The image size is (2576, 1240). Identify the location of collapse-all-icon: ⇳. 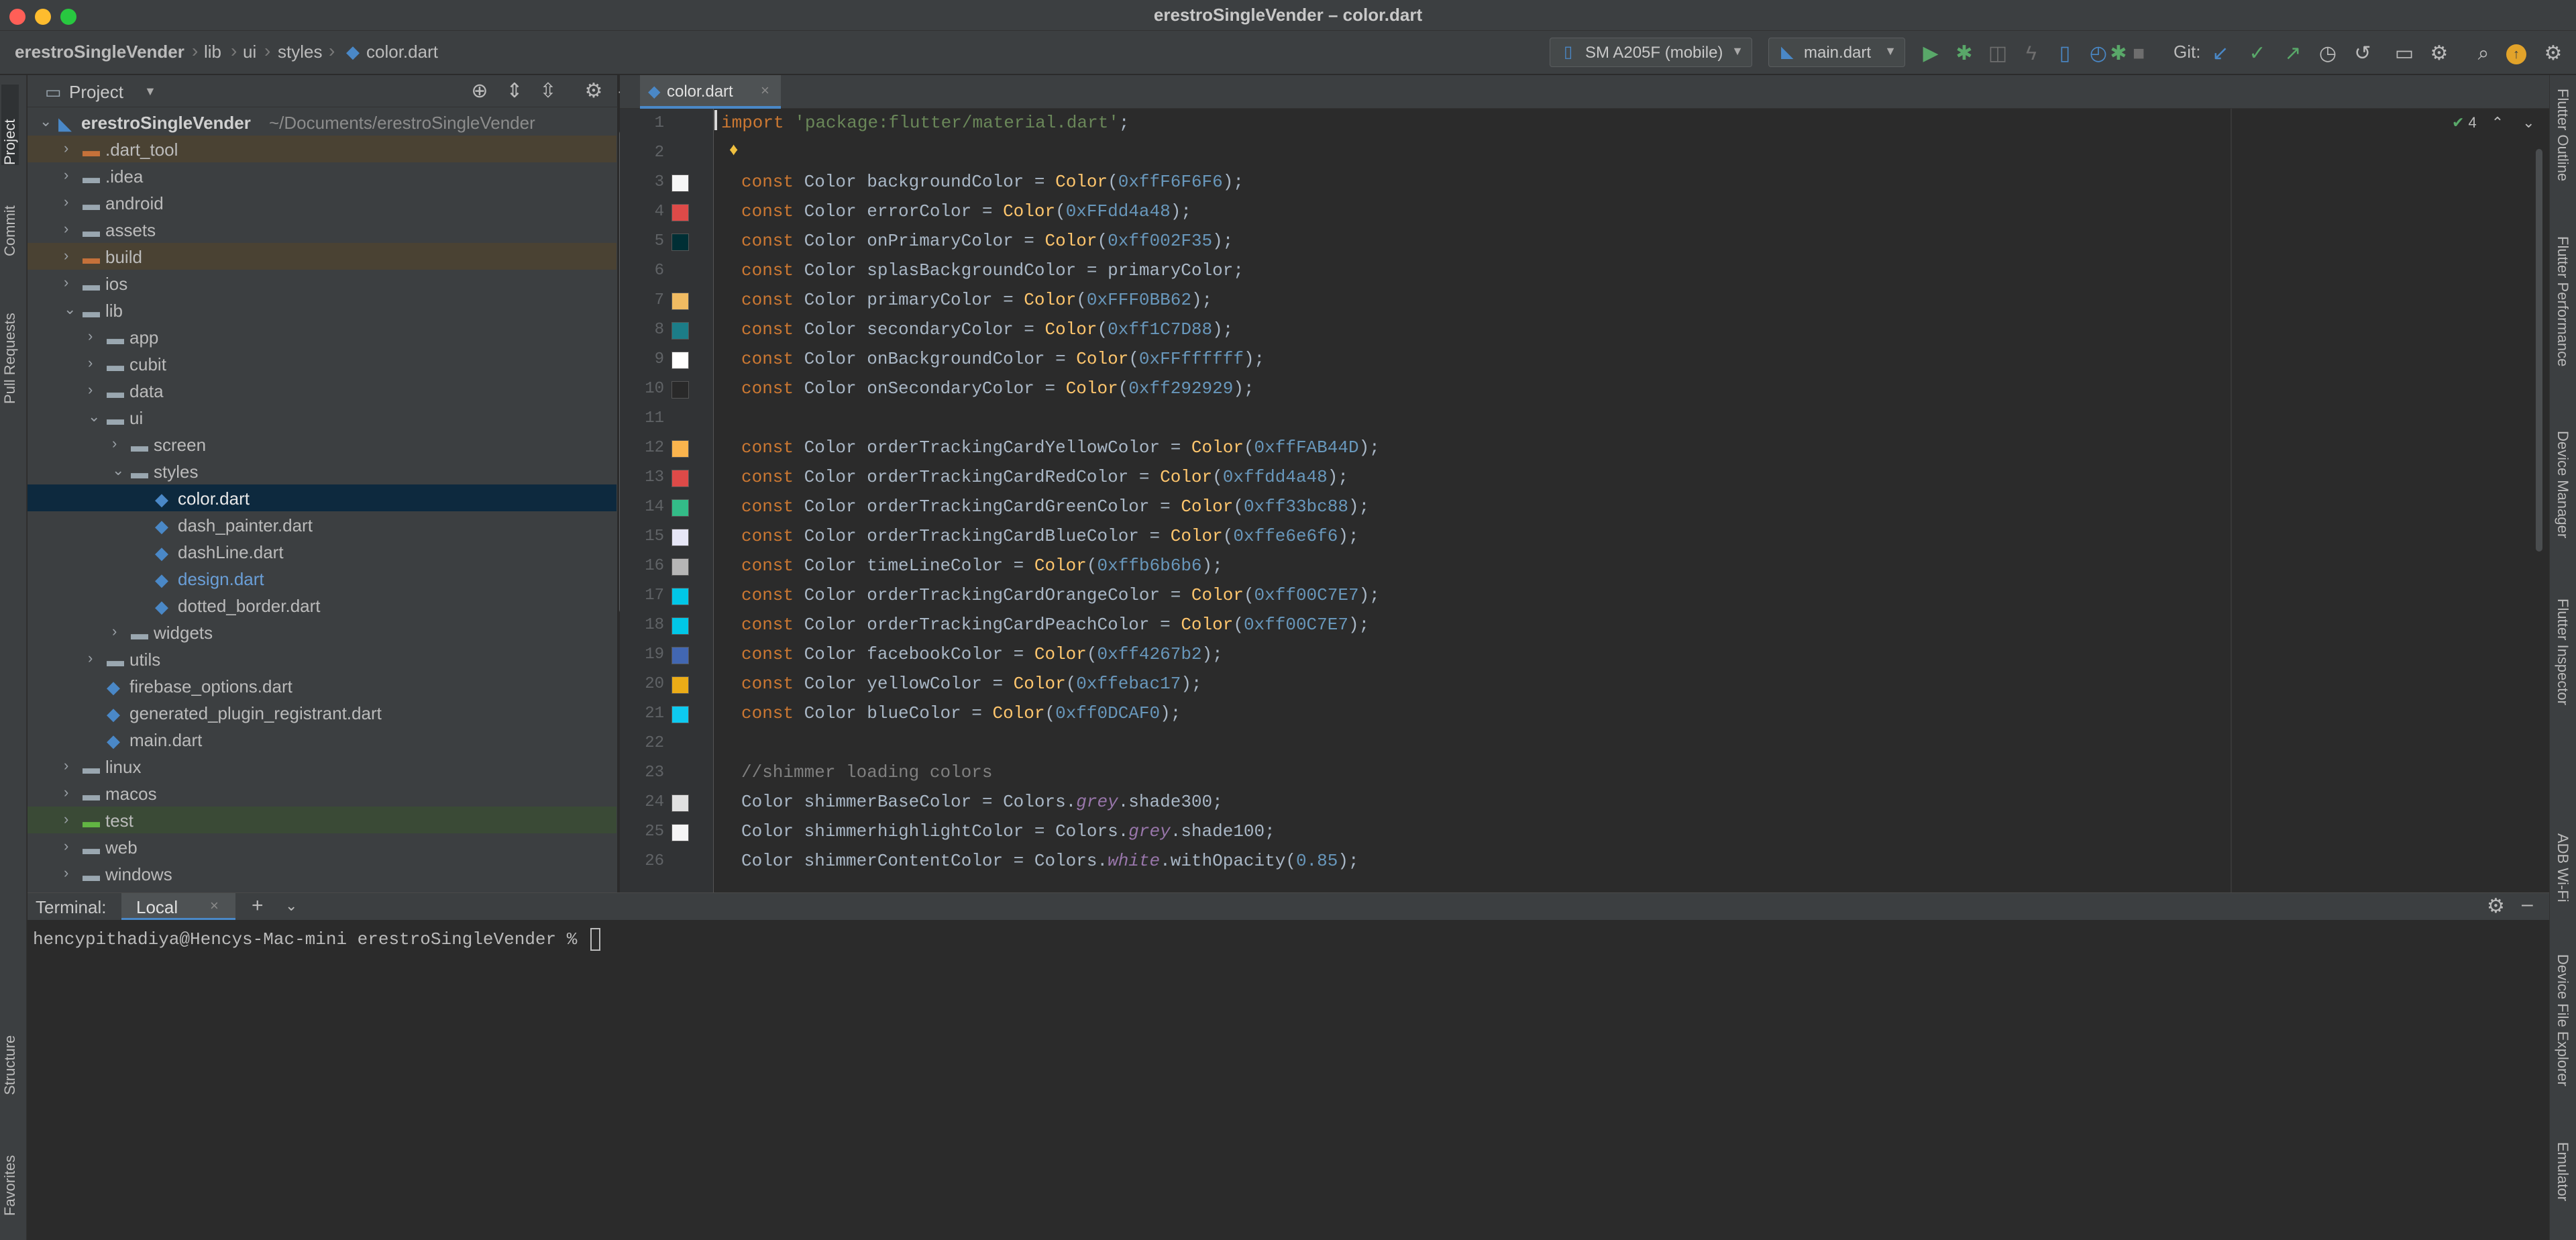
(548, 91).